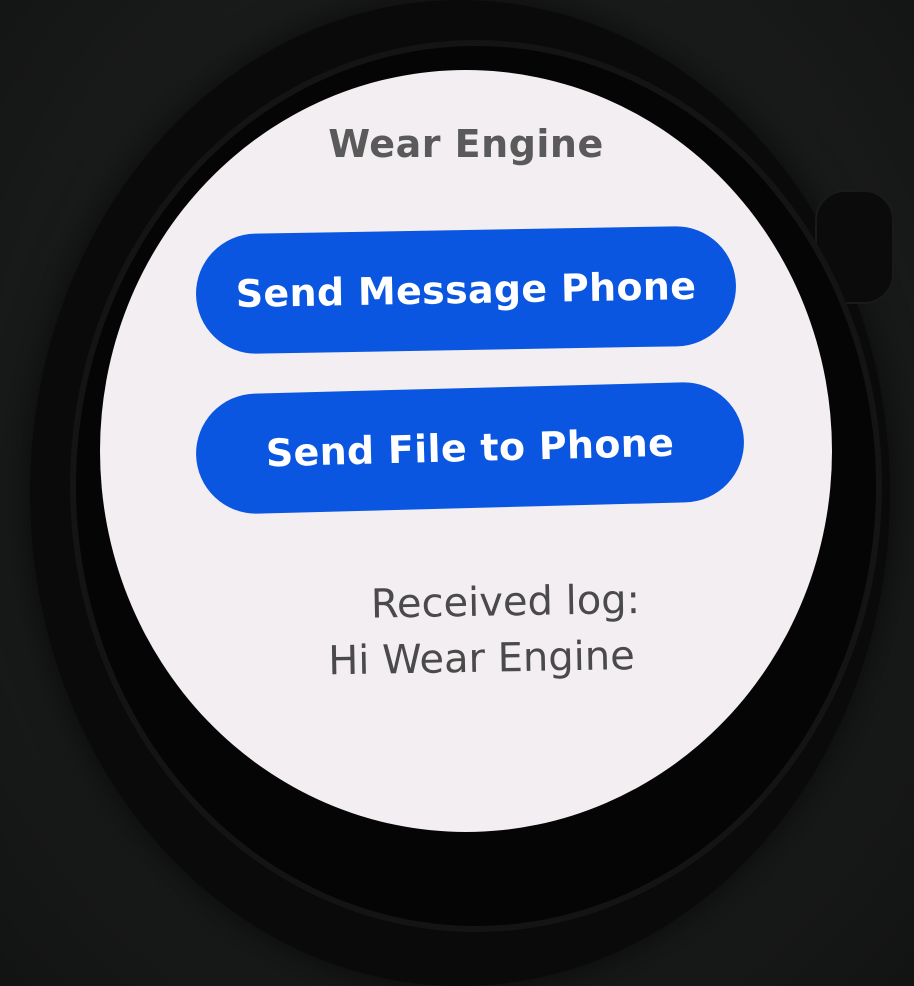  I want to click on send-file-to-phone-button: Send File to Phone, so click(470, 448).